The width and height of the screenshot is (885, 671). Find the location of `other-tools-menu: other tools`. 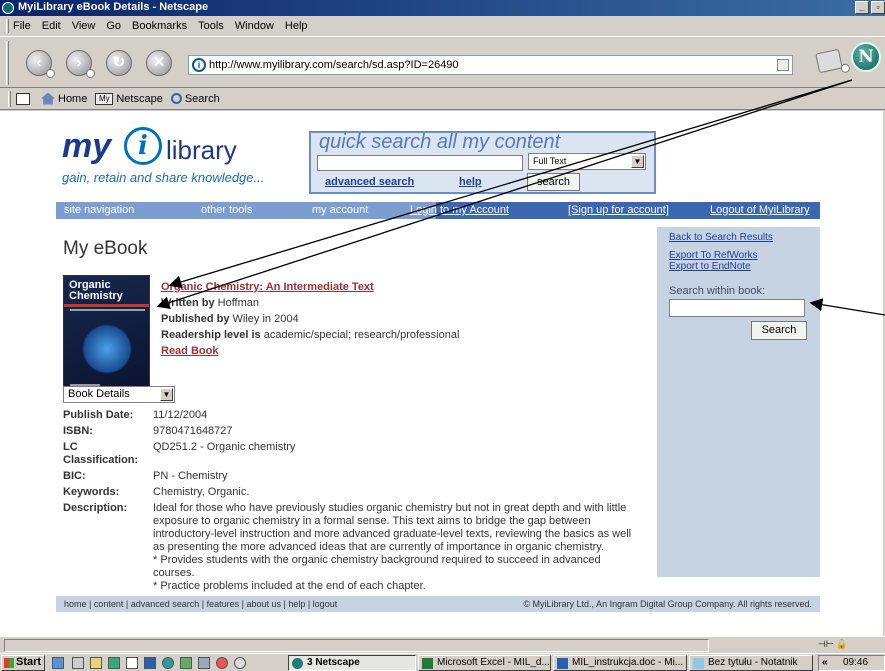

other-tools-menu: other tools is located at coordinates (226, 210).